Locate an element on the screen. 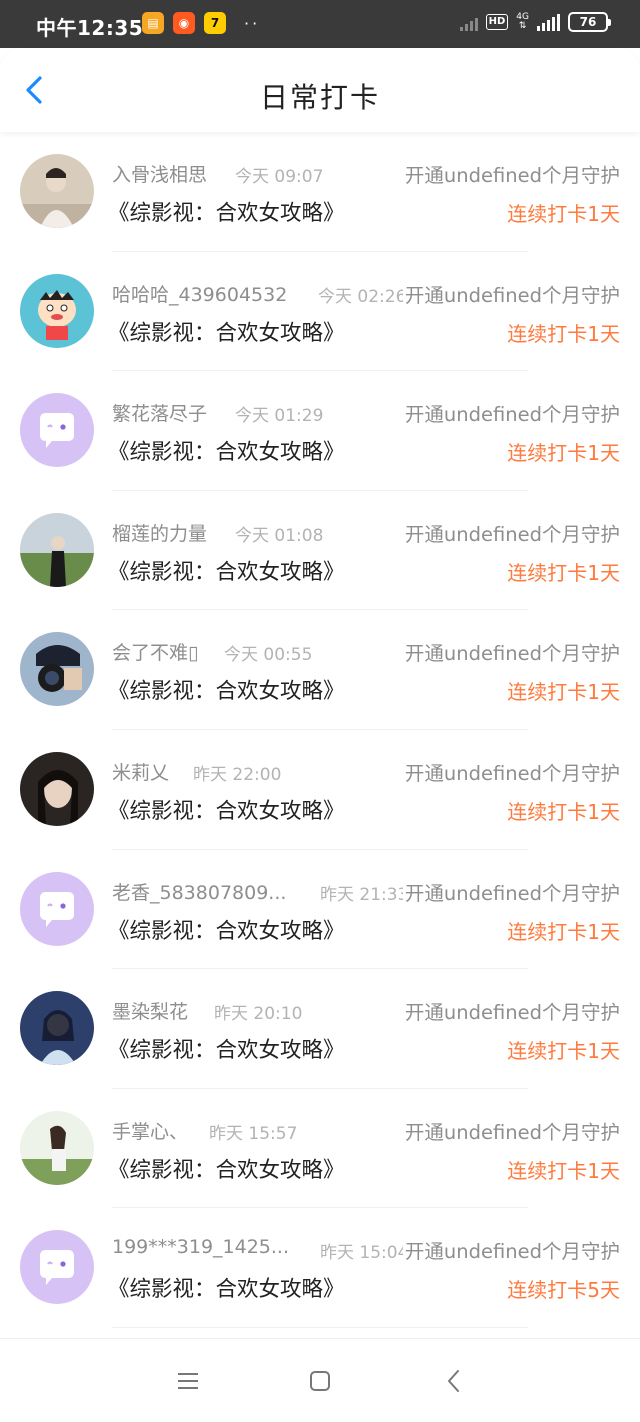  checkin-time: 今天 00:55 is located at coordinates (268, 655).